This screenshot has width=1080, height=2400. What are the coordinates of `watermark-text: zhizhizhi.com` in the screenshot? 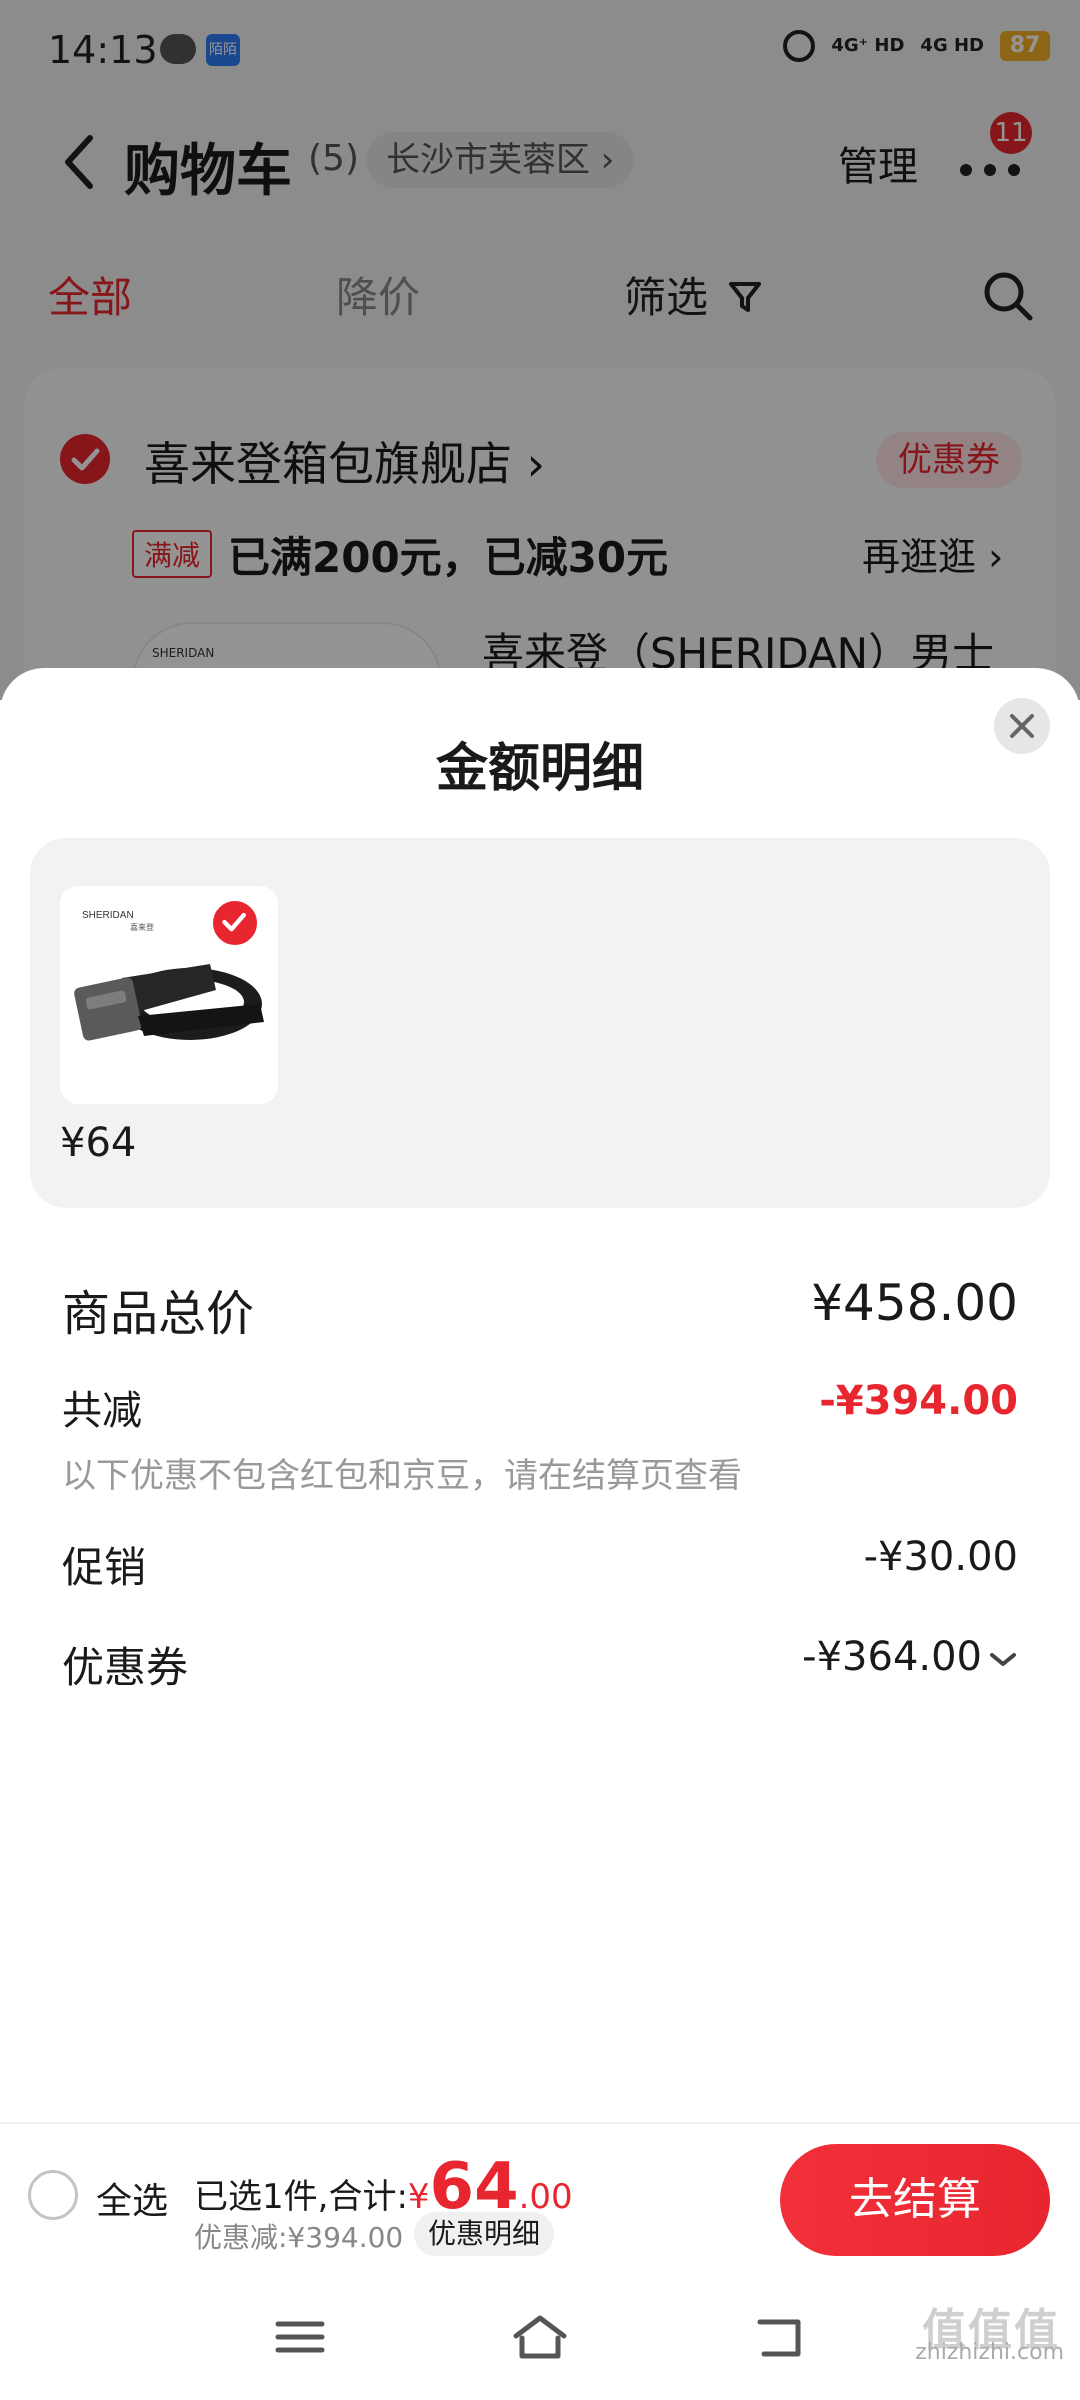 It's located at (989, 2352).